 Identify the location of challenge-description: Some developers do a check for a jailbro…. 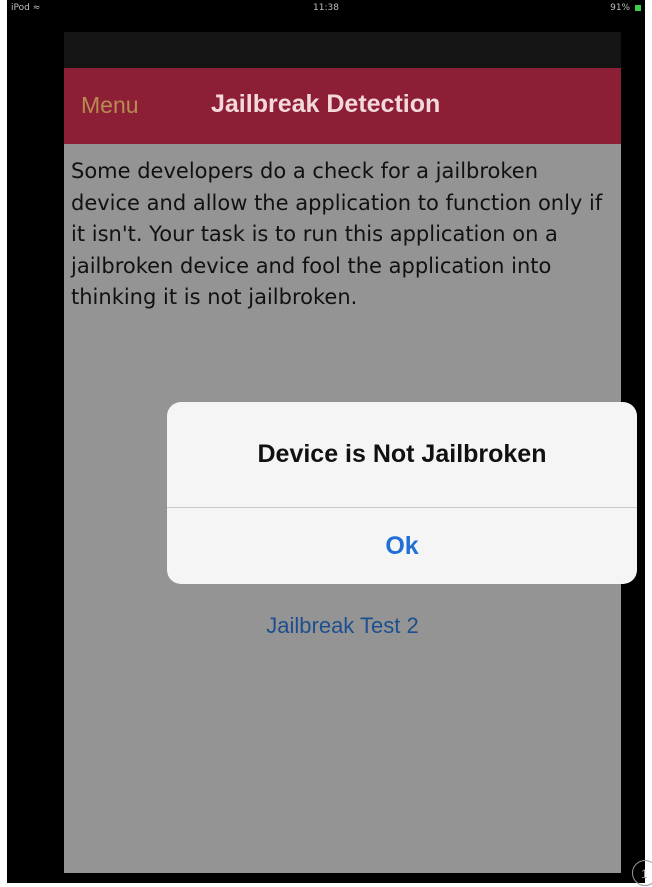
(337, 234).